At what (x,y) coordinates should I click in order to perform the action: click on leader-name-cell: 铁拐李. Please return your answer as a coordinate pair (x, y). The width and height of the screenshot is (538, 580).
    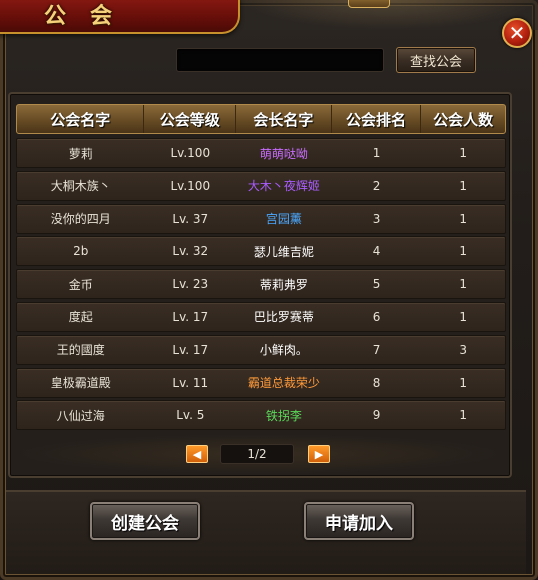
    Looking at the image, I should click on (283, 415).